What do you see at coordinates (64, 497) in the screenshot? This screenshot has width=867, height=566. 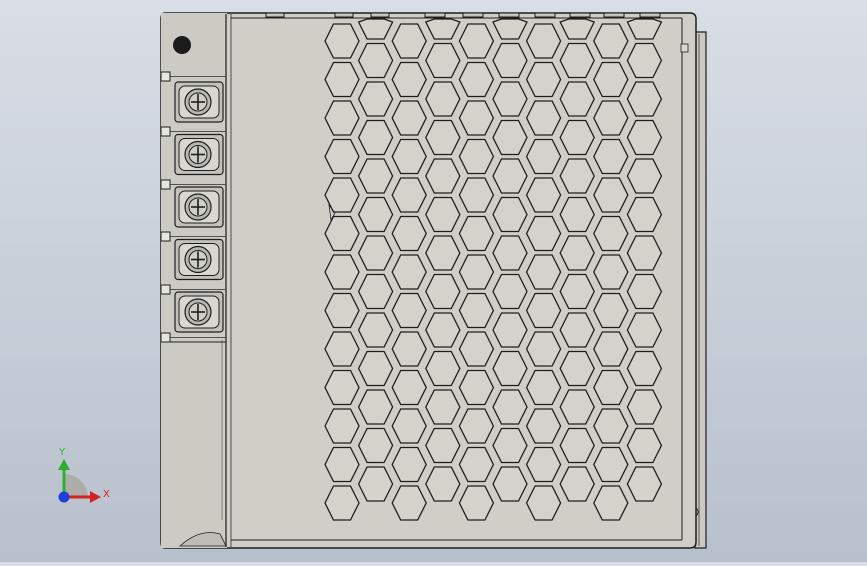 I see `z-axis-dot` at bounding box center [64, 497].